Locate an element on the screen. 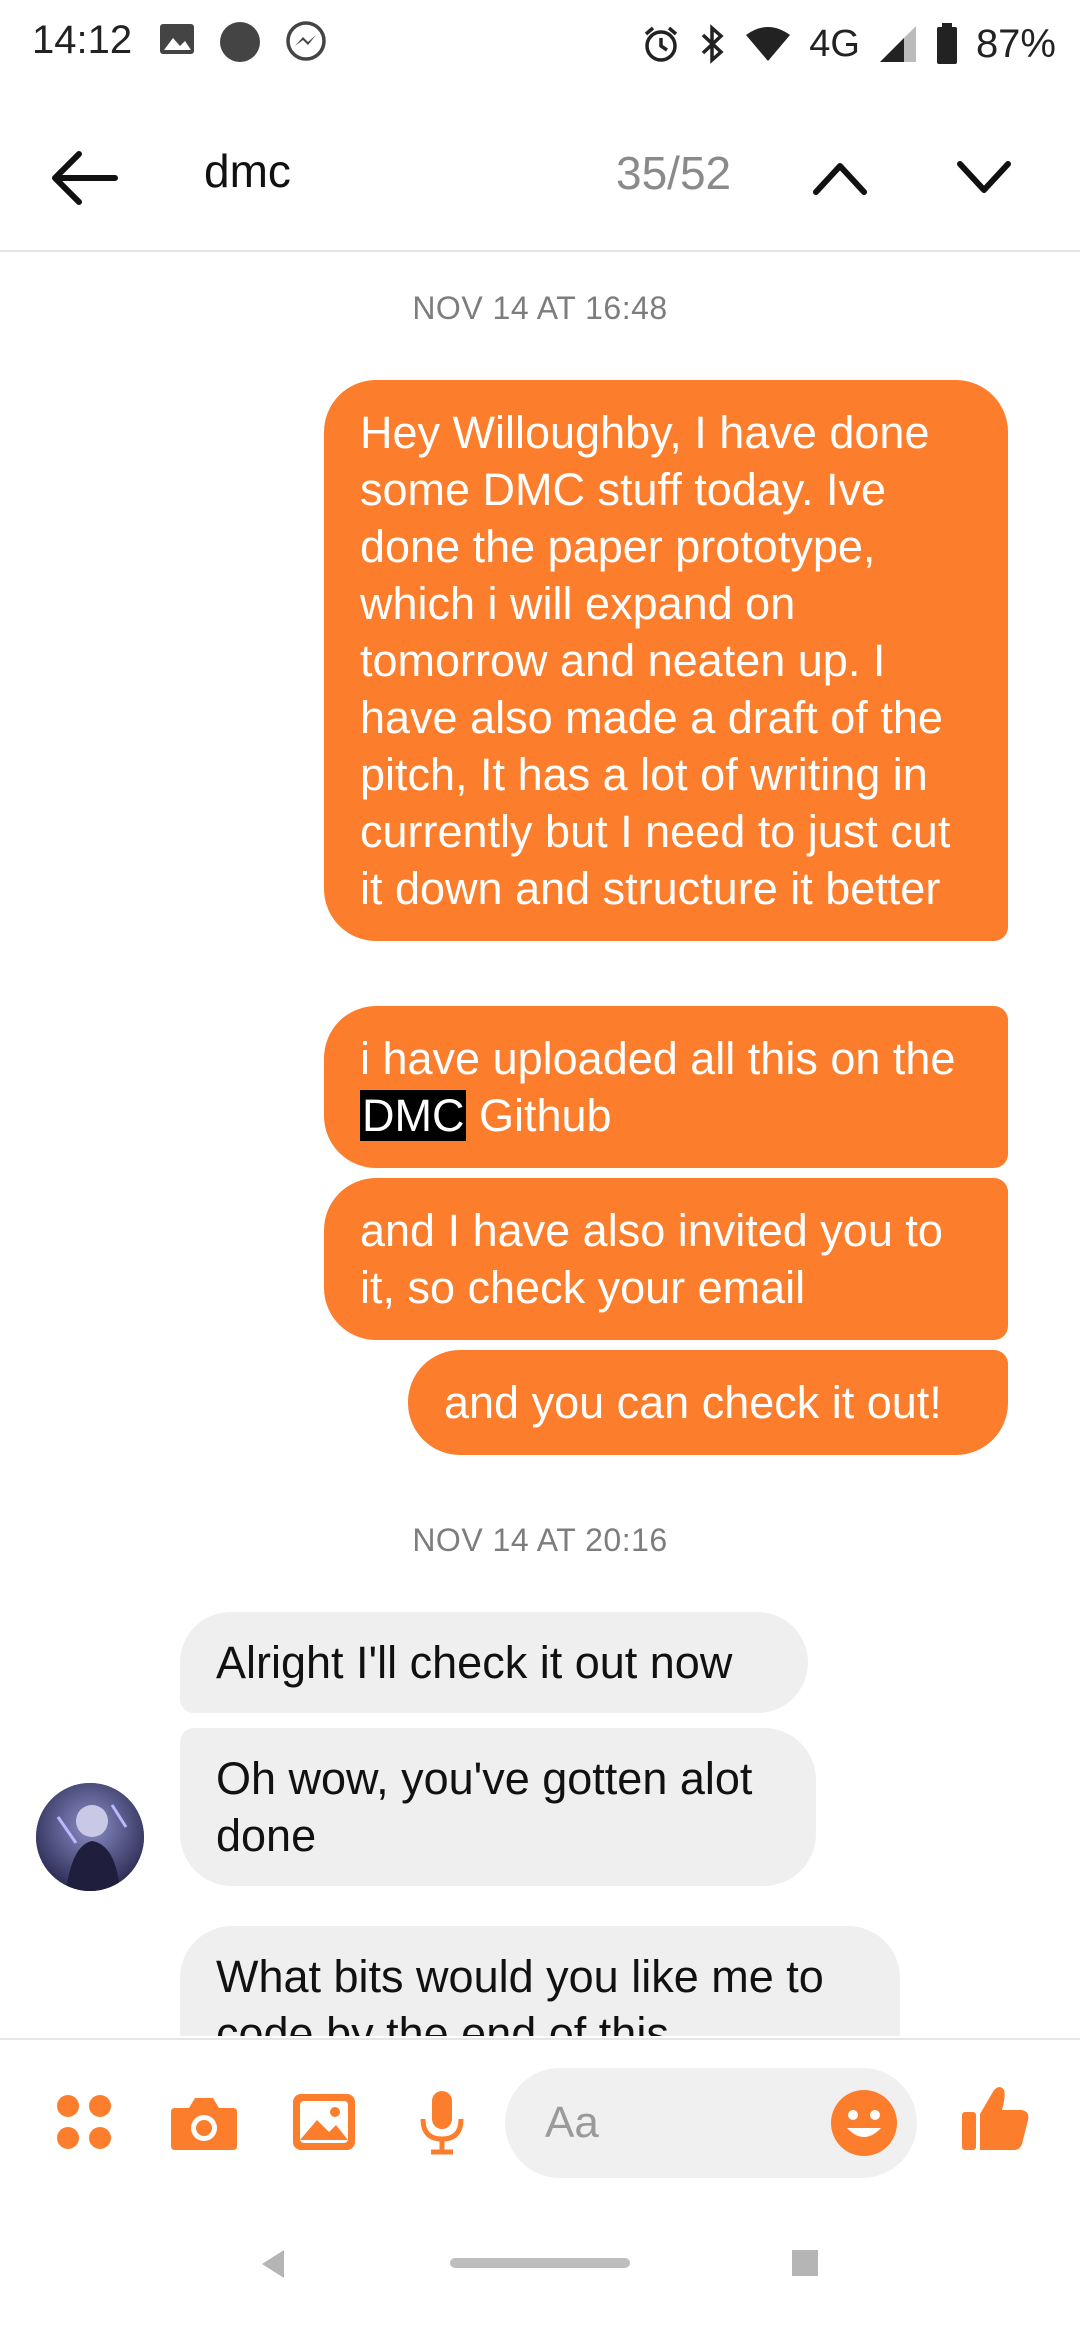  incoming-message: Oh wow, you've gotten alot done is located at coordinates (498, 1807).